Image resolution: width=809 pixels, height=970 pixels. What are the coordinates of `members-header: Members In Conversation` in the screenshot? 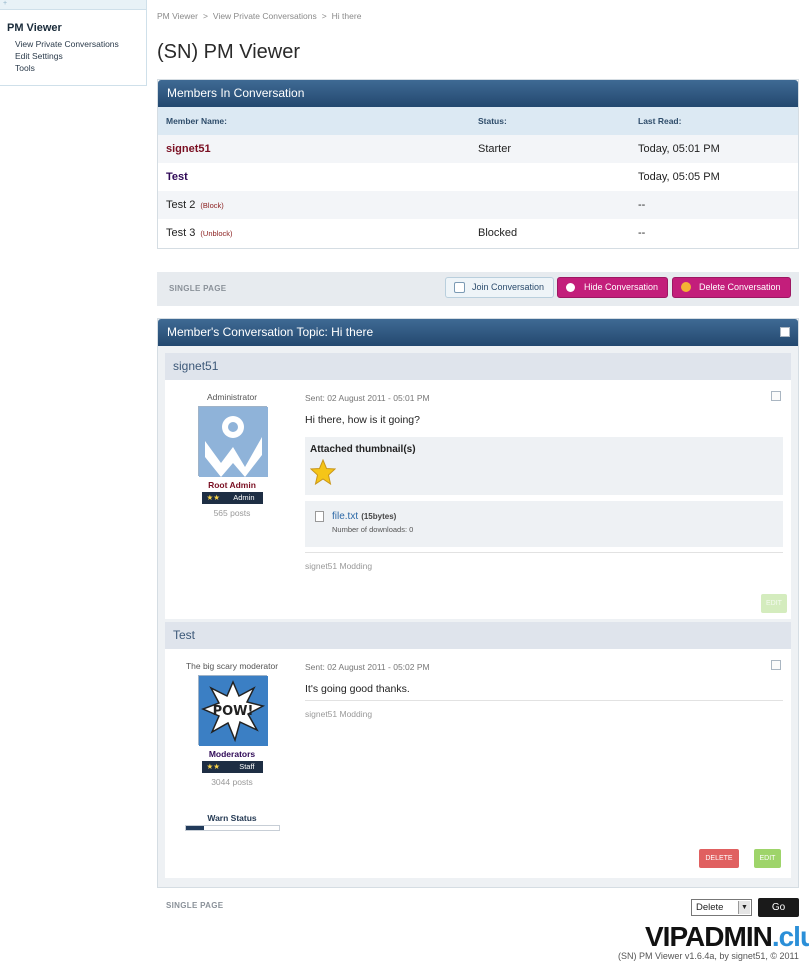 It's located at (478, 93).